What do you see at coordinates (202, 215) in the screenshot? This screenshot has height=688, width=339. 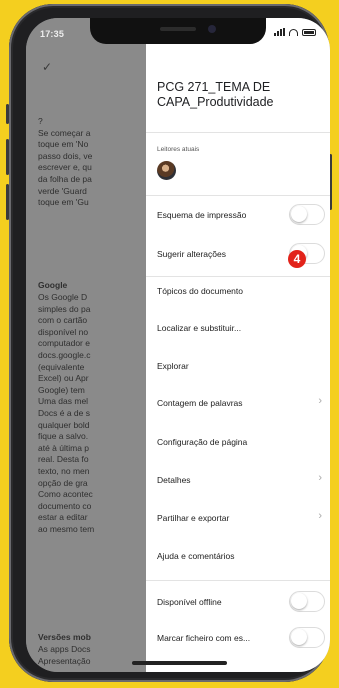 I see `menu-item-label: Esquema de impressão` at bounding box center [202, 215].